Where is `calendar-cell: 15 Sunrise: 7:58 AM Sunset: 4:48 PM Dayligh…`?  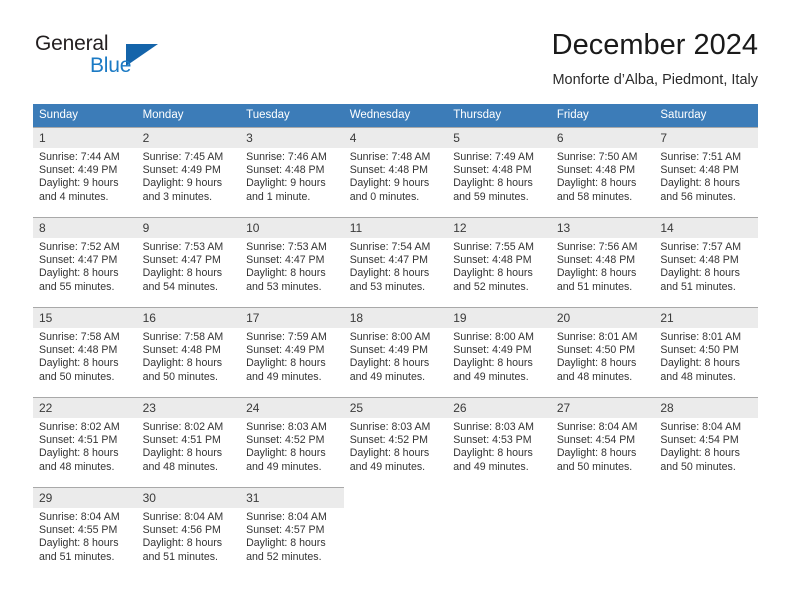
calendar-cell: 15 Sunrise: 7:58 AM Sunset: 4:48 PM Dayligh… is located at coordinates (85, 347).